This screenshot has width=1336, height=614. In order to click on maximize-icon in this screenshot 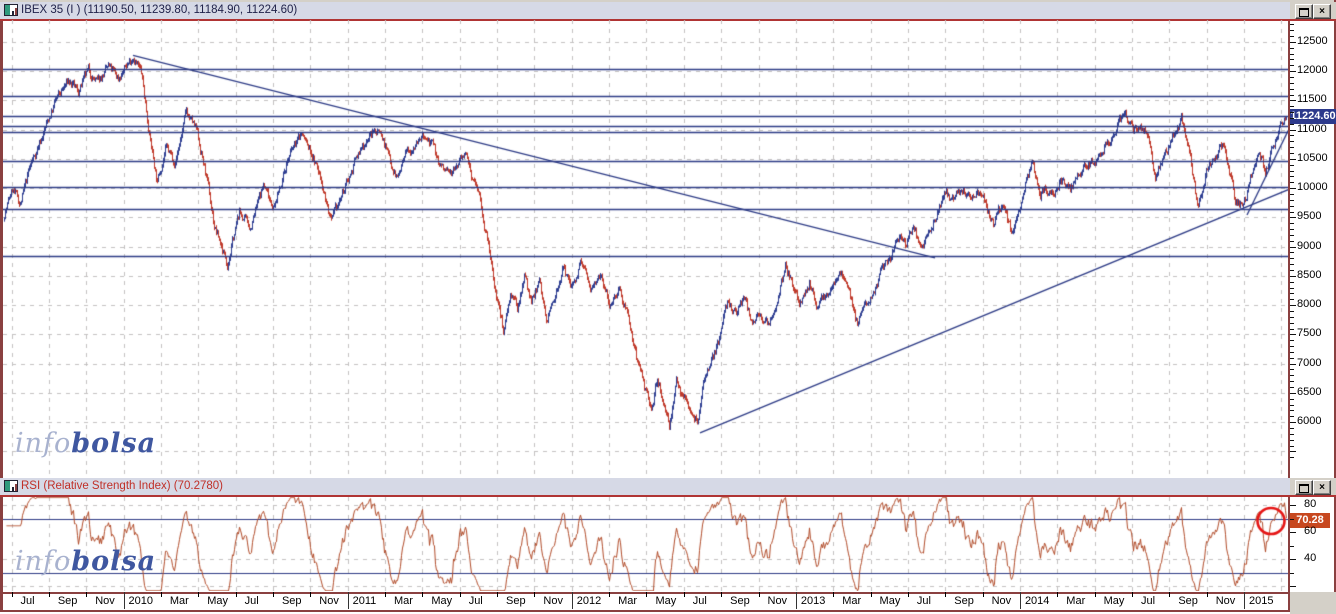, I will do `click(1304, 12)`.